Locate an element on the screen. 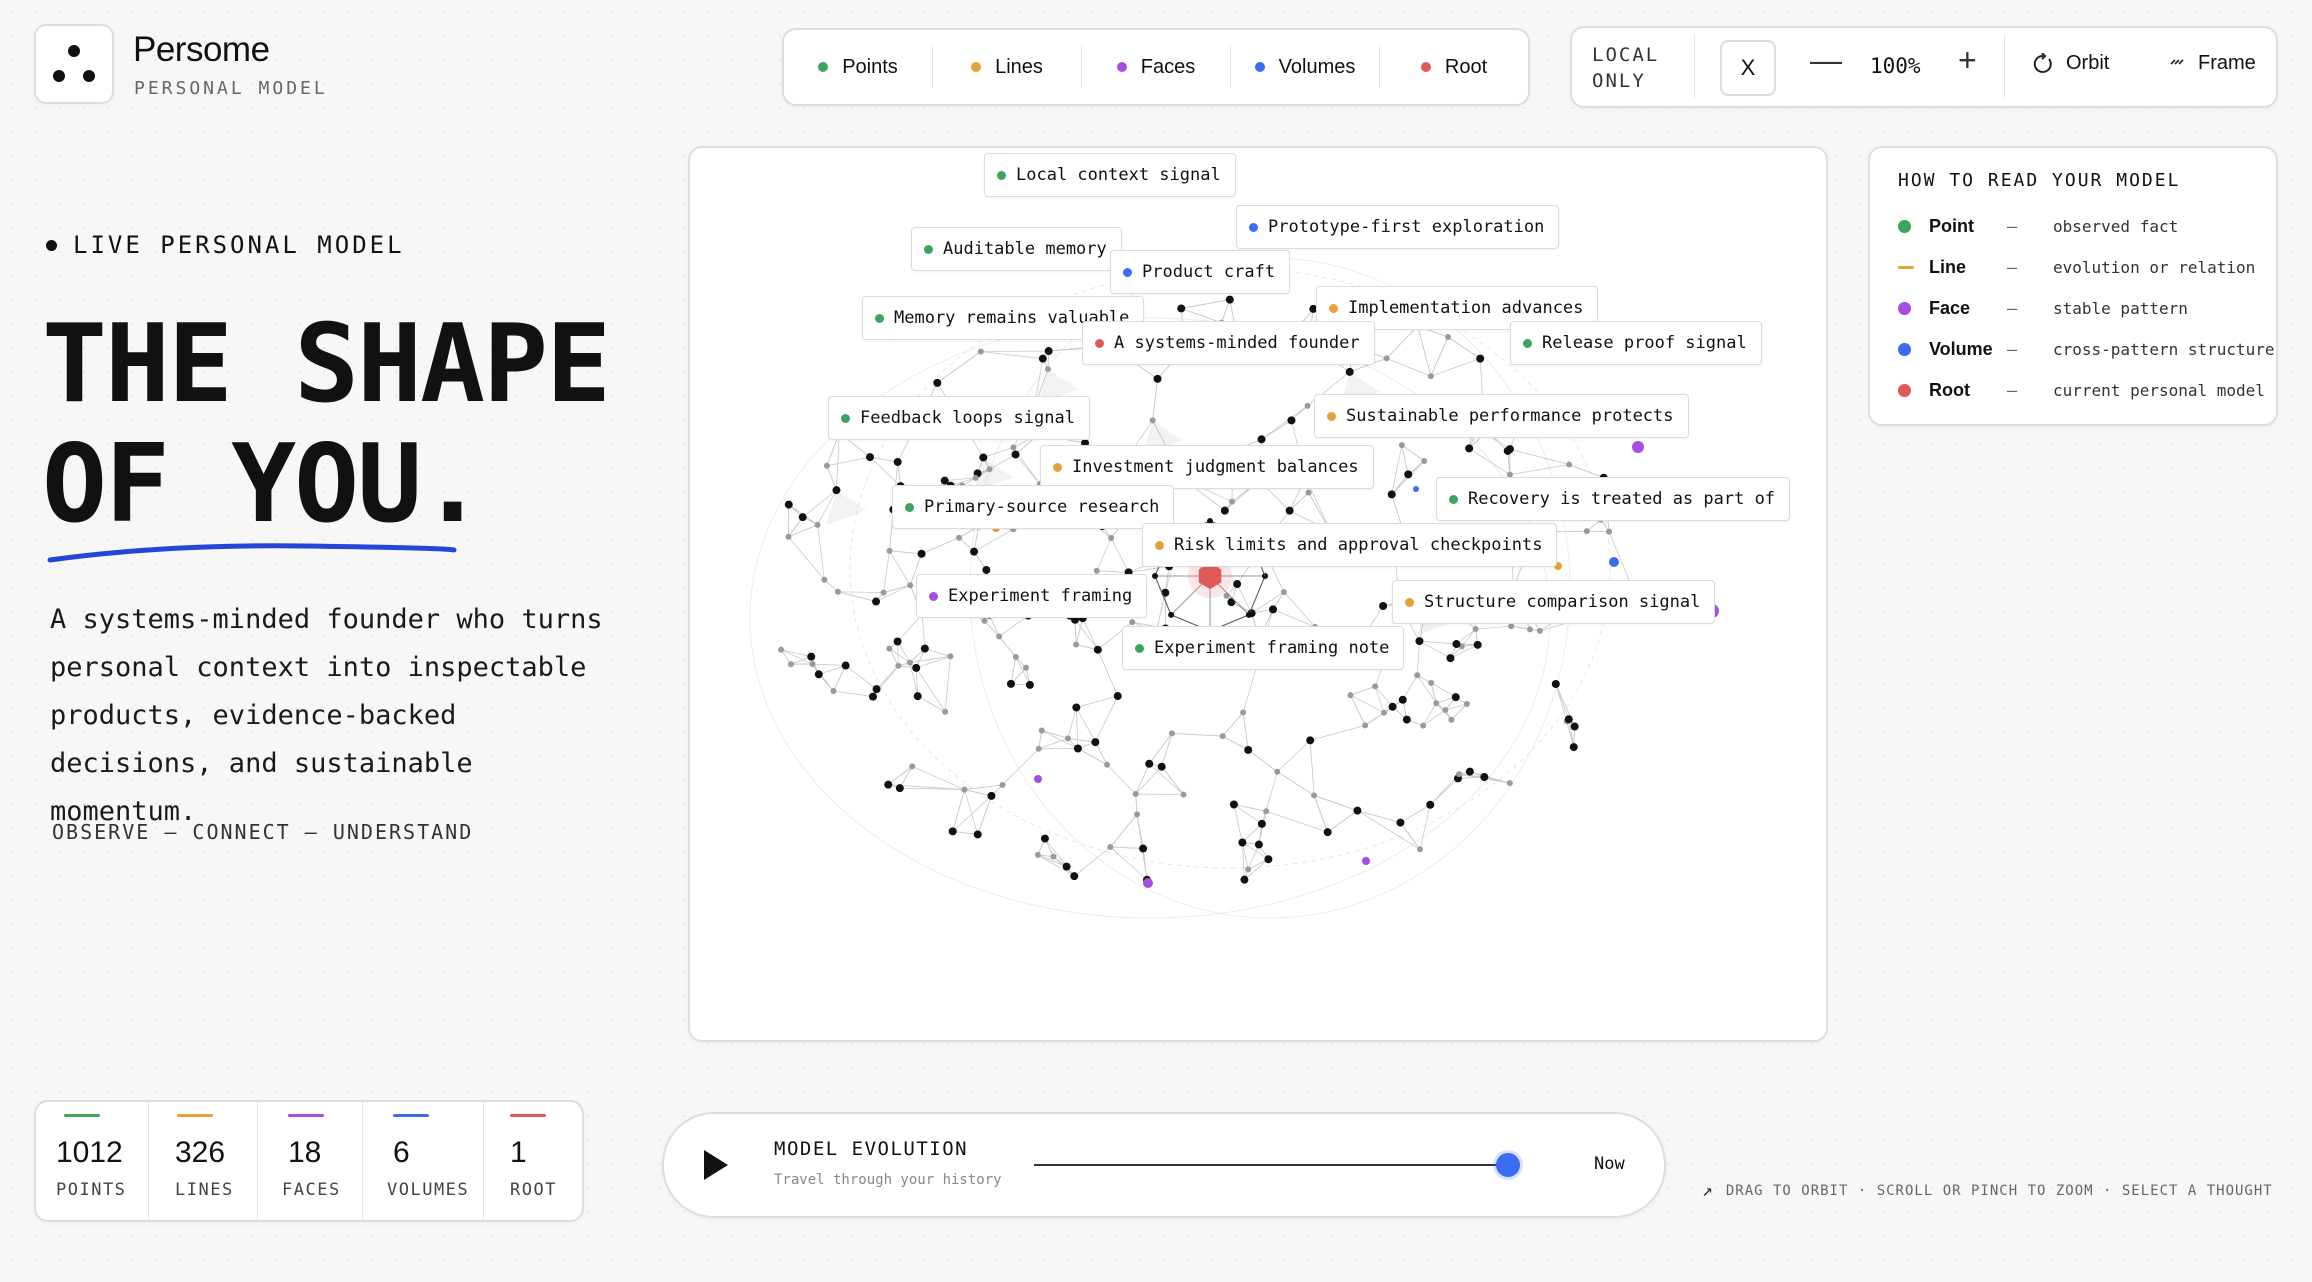  brand-logo is located at coordinates (74, 64).